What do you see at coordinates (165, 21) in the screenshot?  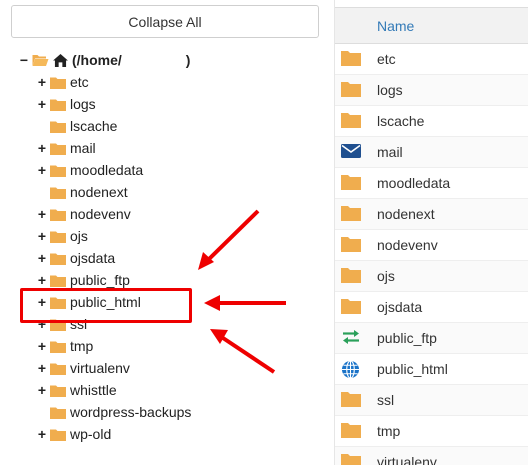 I see `collapse-all-button: Collapse All` at bounding box center [165, 21].